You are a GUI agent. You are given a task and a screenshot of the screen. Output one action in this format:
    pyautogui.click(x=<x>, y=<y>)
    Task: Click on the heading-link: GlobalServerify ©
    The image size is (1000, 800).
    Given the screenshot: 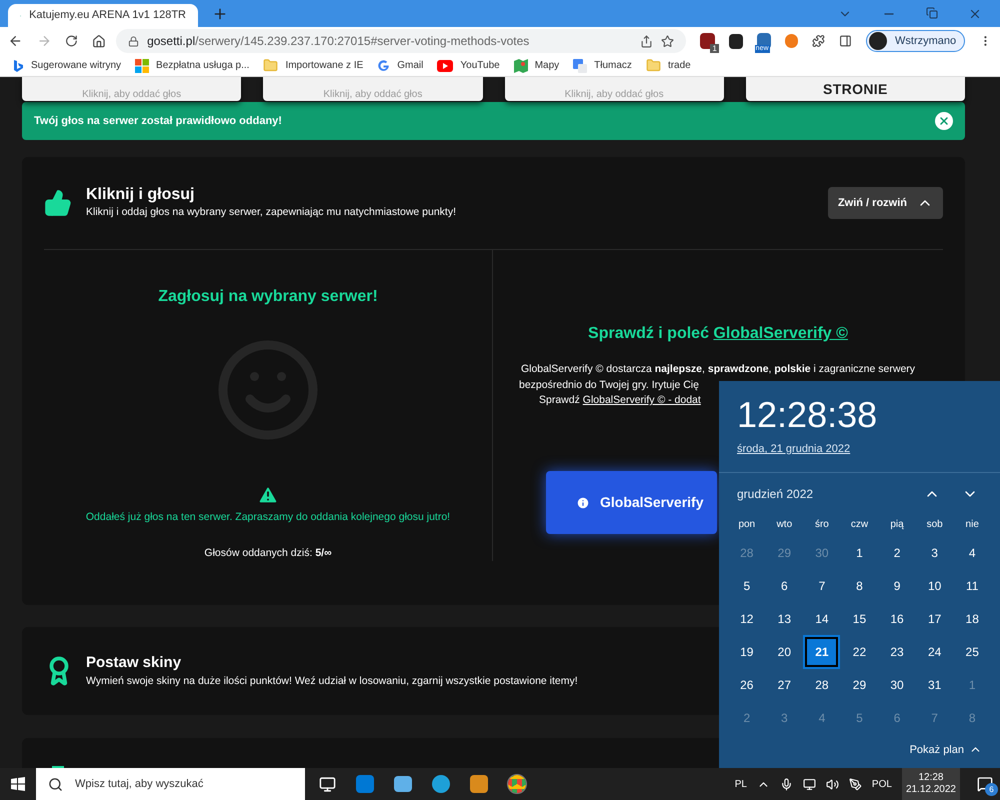 What is the action you would take?
    pyautogui.click(x=780, y=333)
    